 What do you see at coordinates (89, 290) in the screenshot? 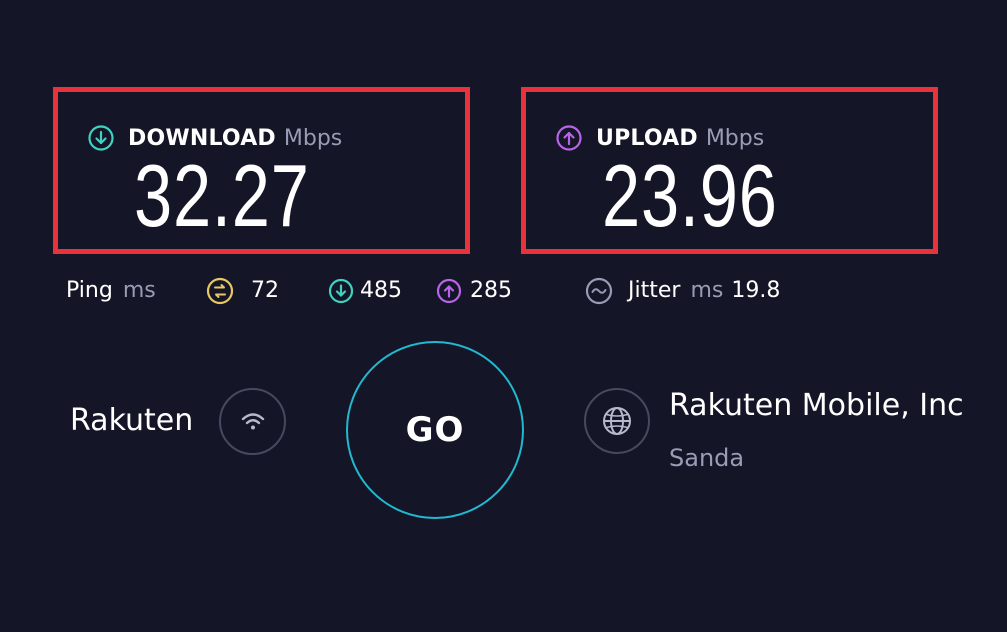
I see `ping-label: Ping` at bounding box center [89, 290].